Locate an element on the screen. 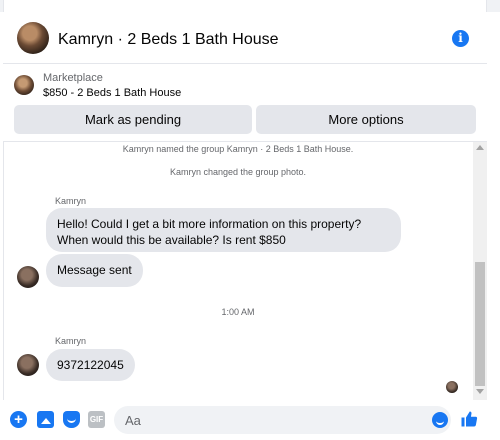  chat-scrollbar is located at coordinates (480, 271).